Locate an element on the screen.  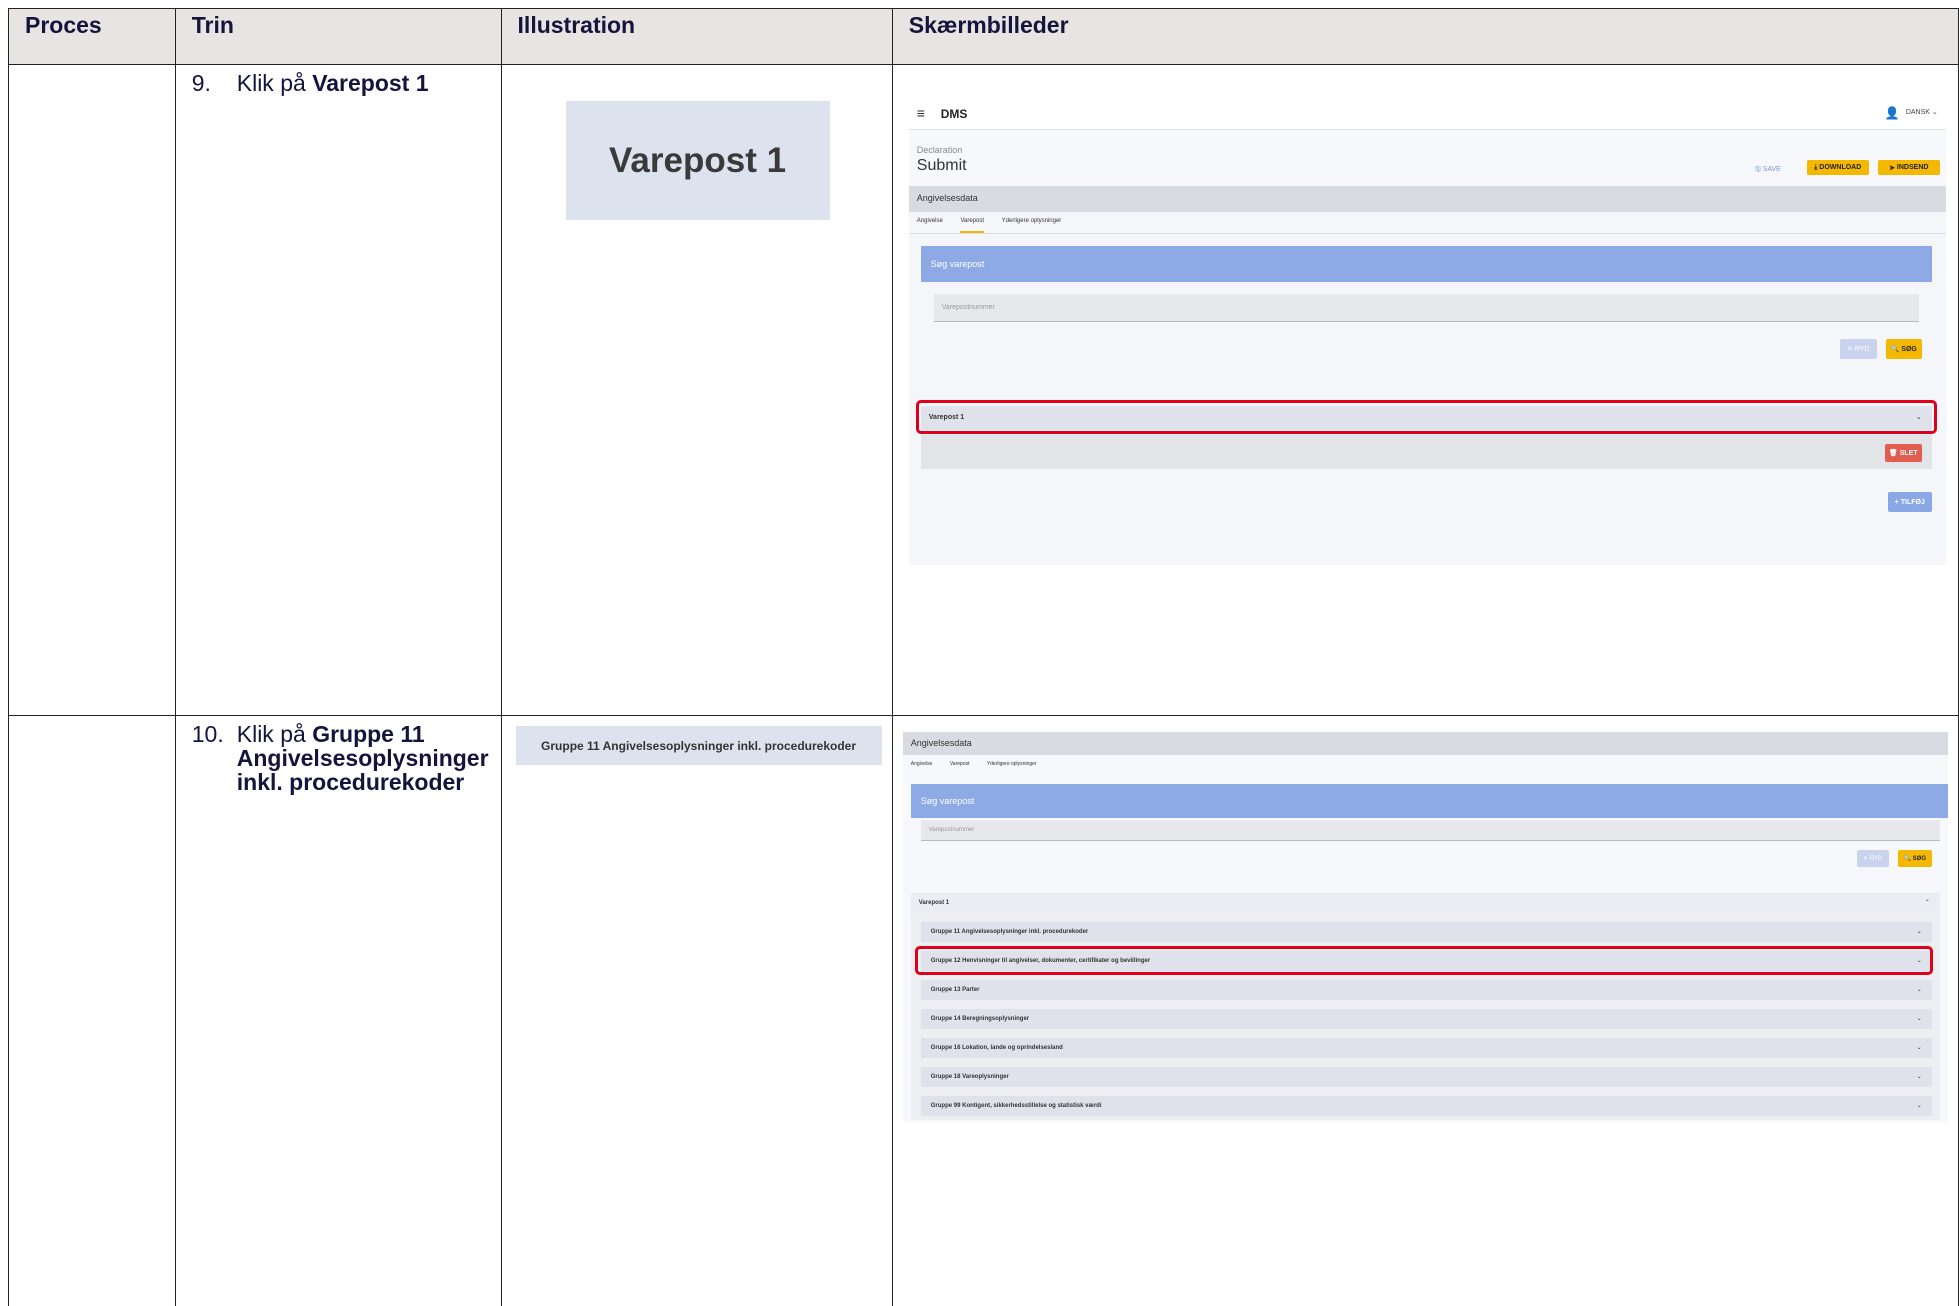
plus-icon: + is located at coordinates (1897, 502).